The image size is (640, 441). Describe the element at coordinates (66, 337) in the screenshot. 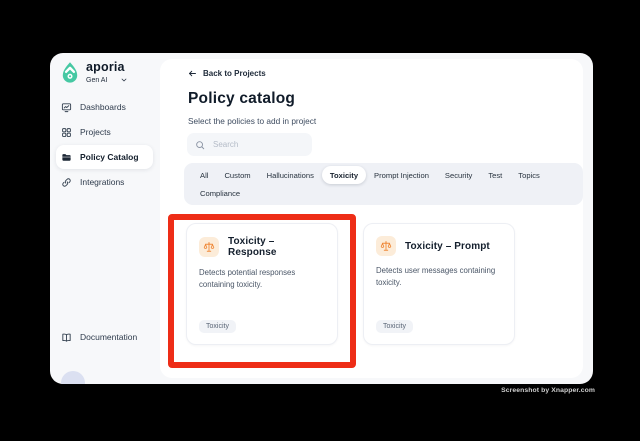

I see `book-icon` at that location.